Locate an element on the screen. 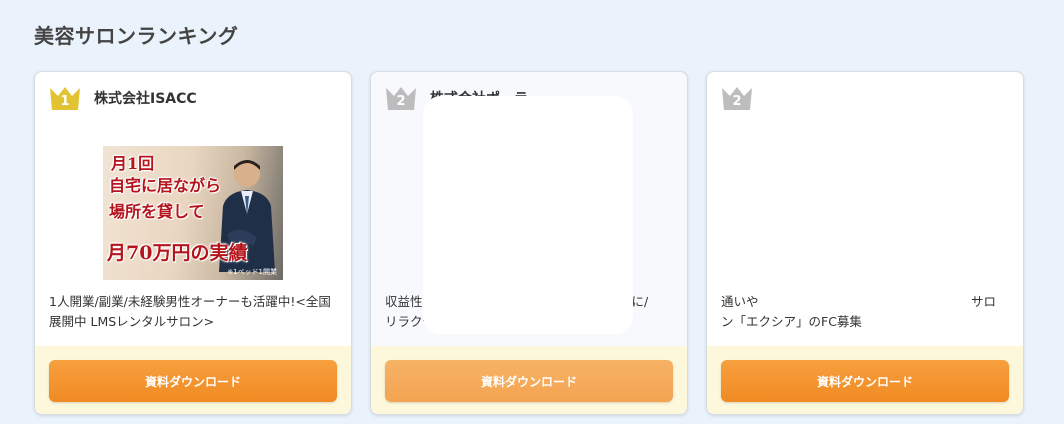 The height and width of the screenshot is (424, 1064). loading-overlay is located at coordinates (528, 215).